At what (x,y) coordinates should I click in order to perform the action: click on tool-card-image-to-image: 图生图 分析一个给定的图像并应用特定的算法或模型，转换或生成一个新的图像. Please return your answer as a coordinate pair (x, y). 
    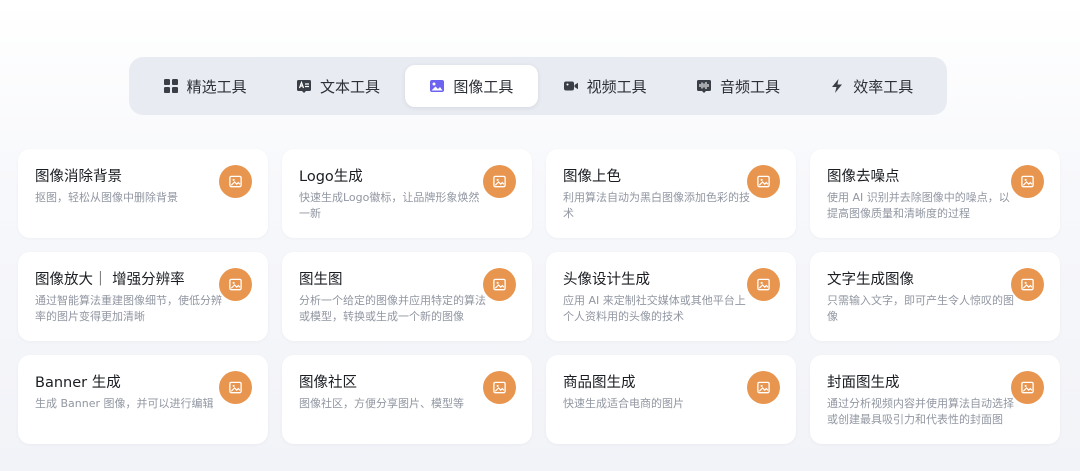
    Looking at the image, I should click on (407, 296).